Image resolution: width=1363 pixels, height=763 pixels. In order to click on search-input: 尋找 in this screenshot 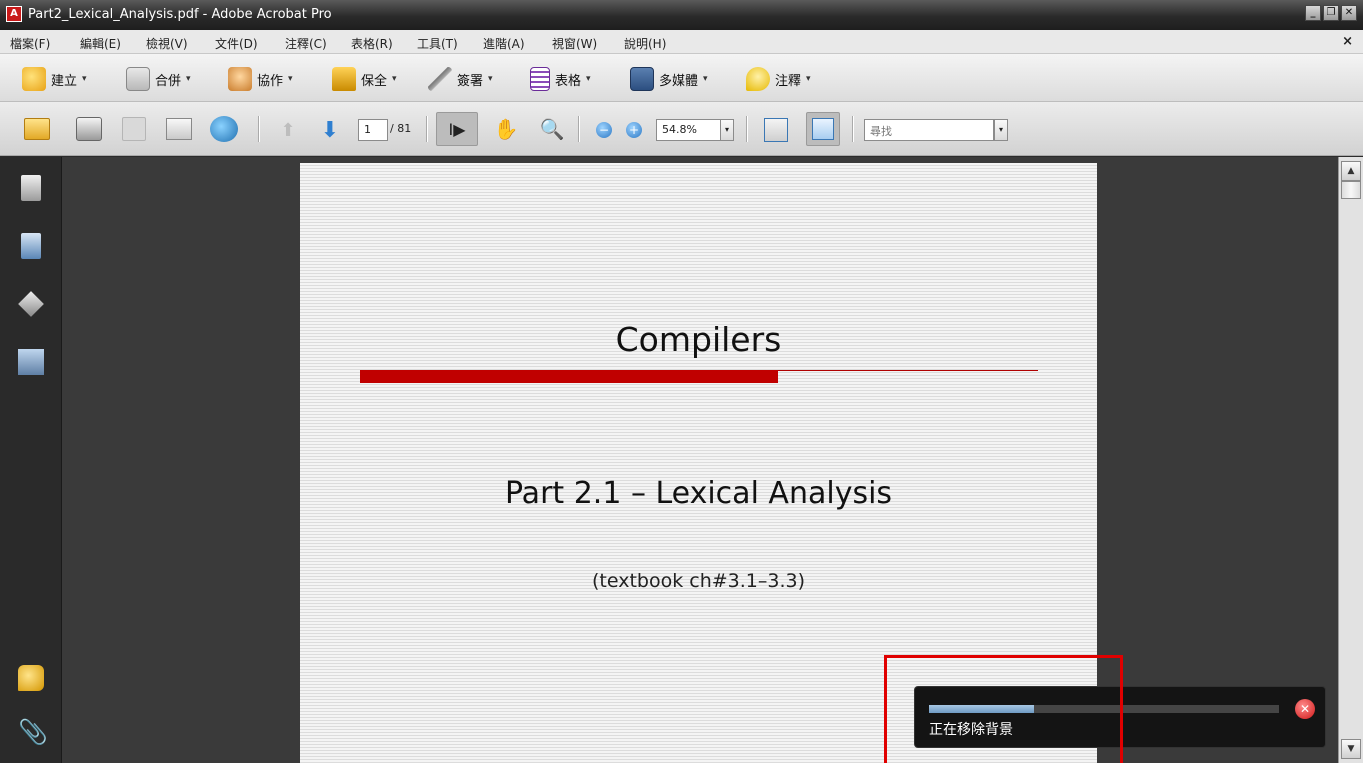, I will do `click(929, 130)`.